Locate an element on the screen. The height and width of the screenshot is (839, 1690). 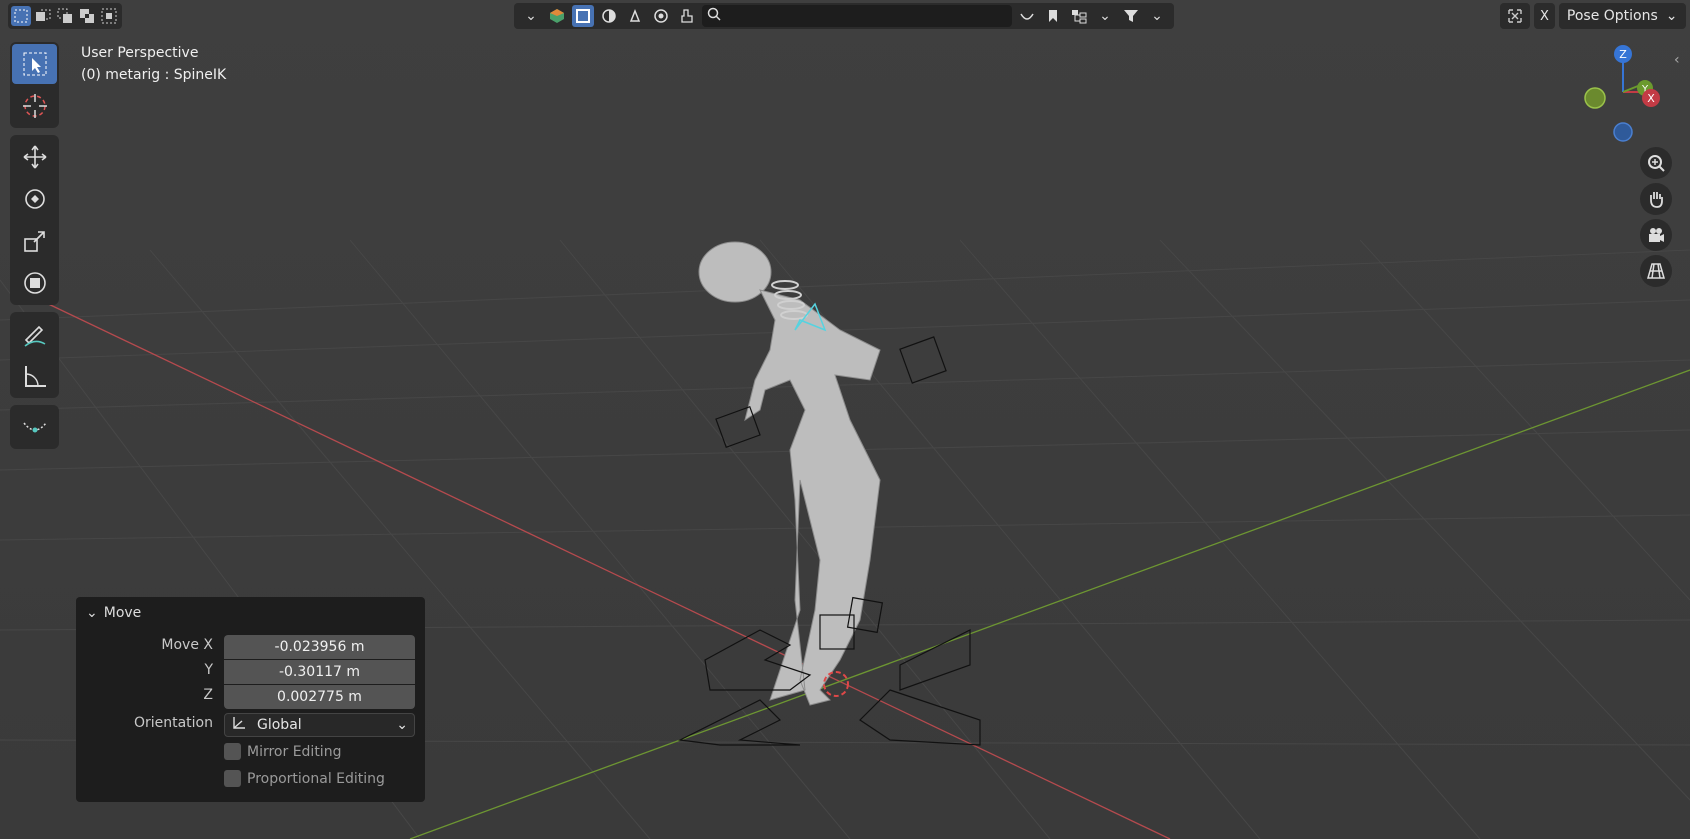
orientation-global-icon is located at coordinates (239, 725).